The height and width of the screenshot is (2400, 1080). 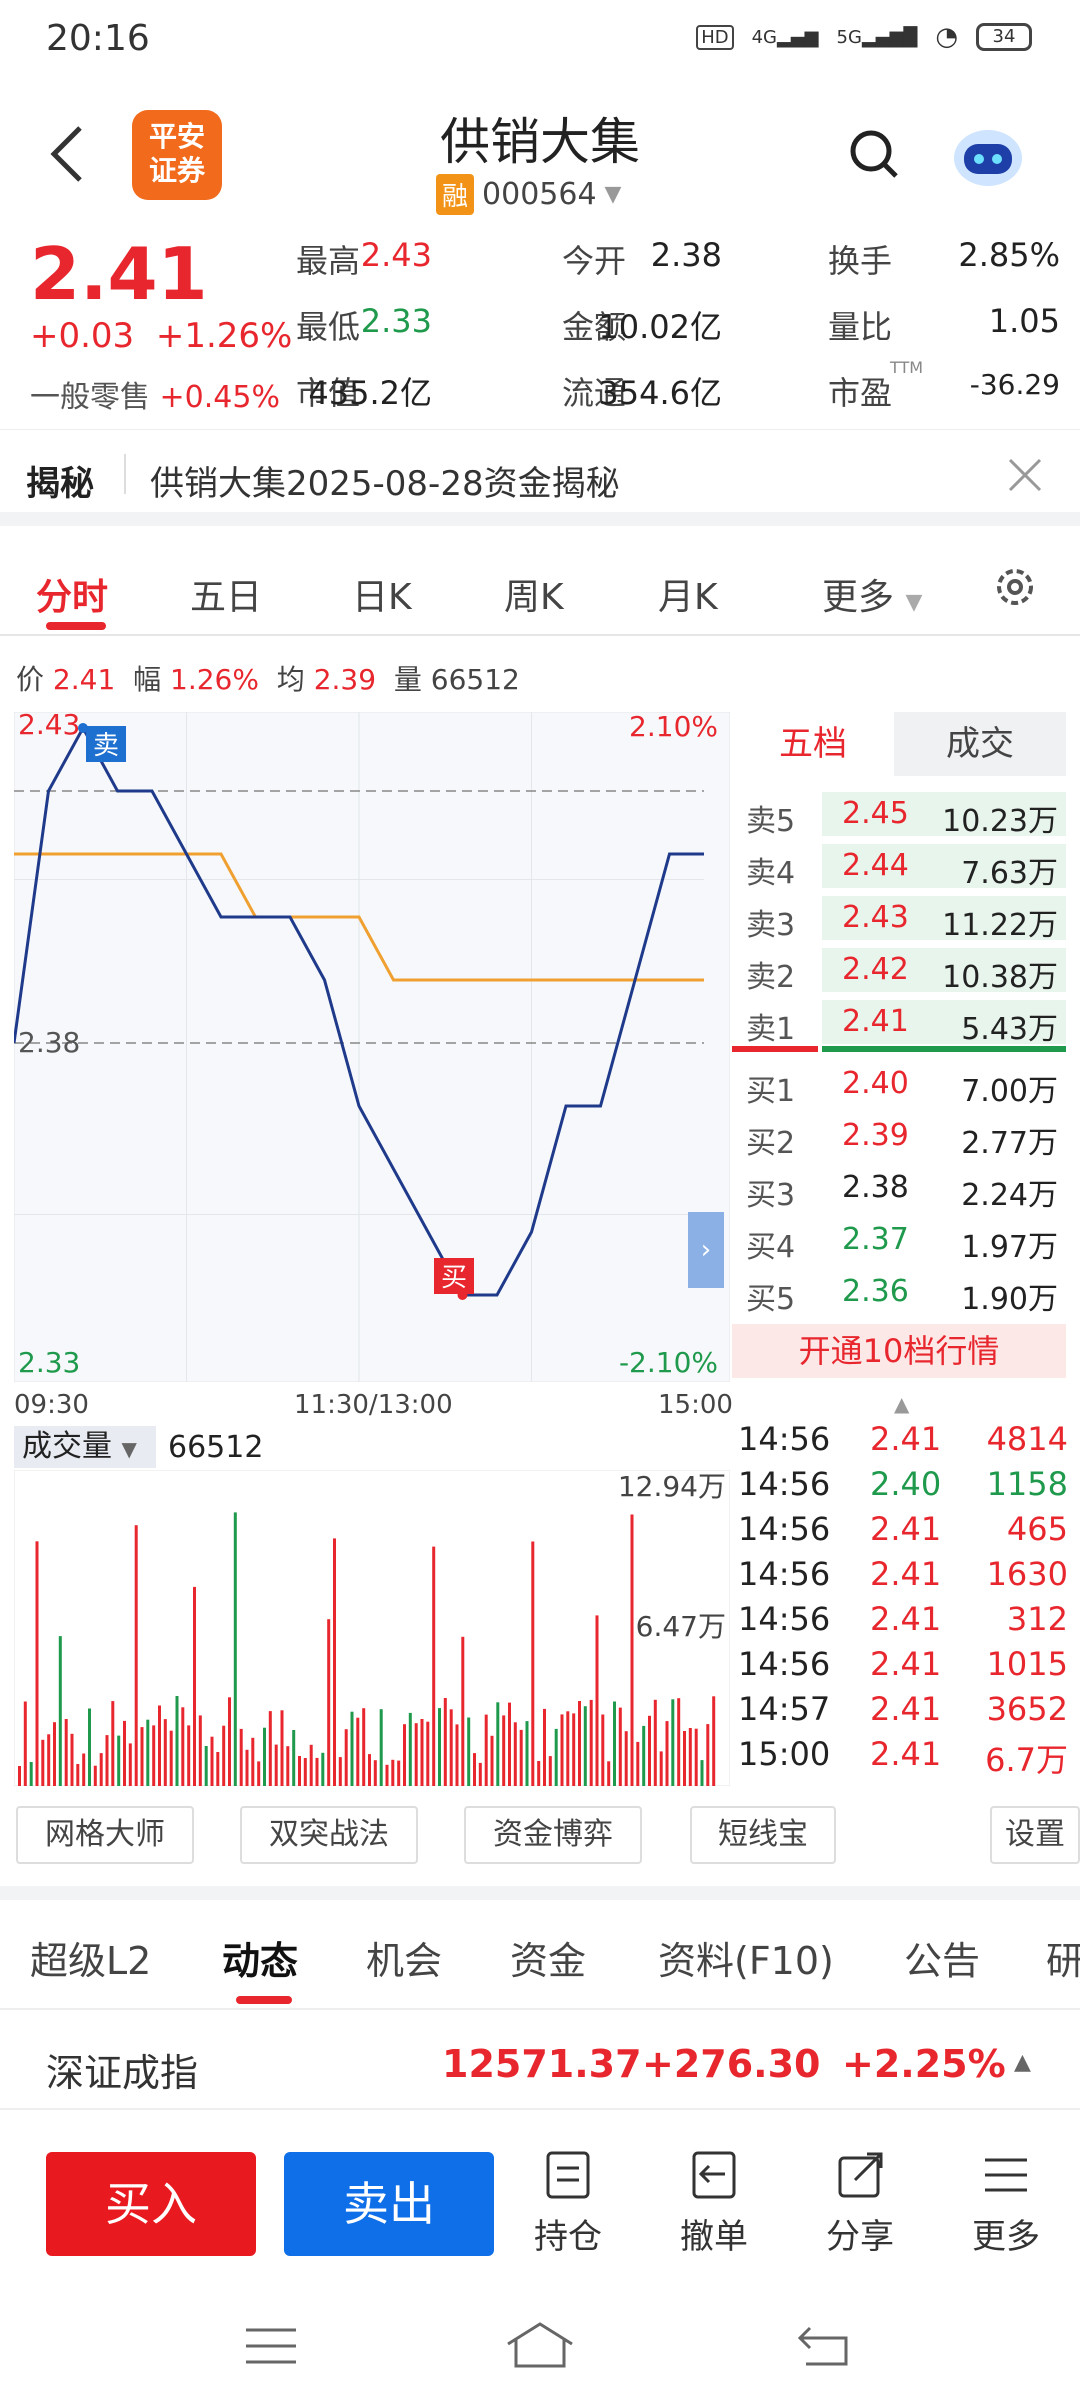 I want to click on share-button: 分享, so click(x=860, y=2204).